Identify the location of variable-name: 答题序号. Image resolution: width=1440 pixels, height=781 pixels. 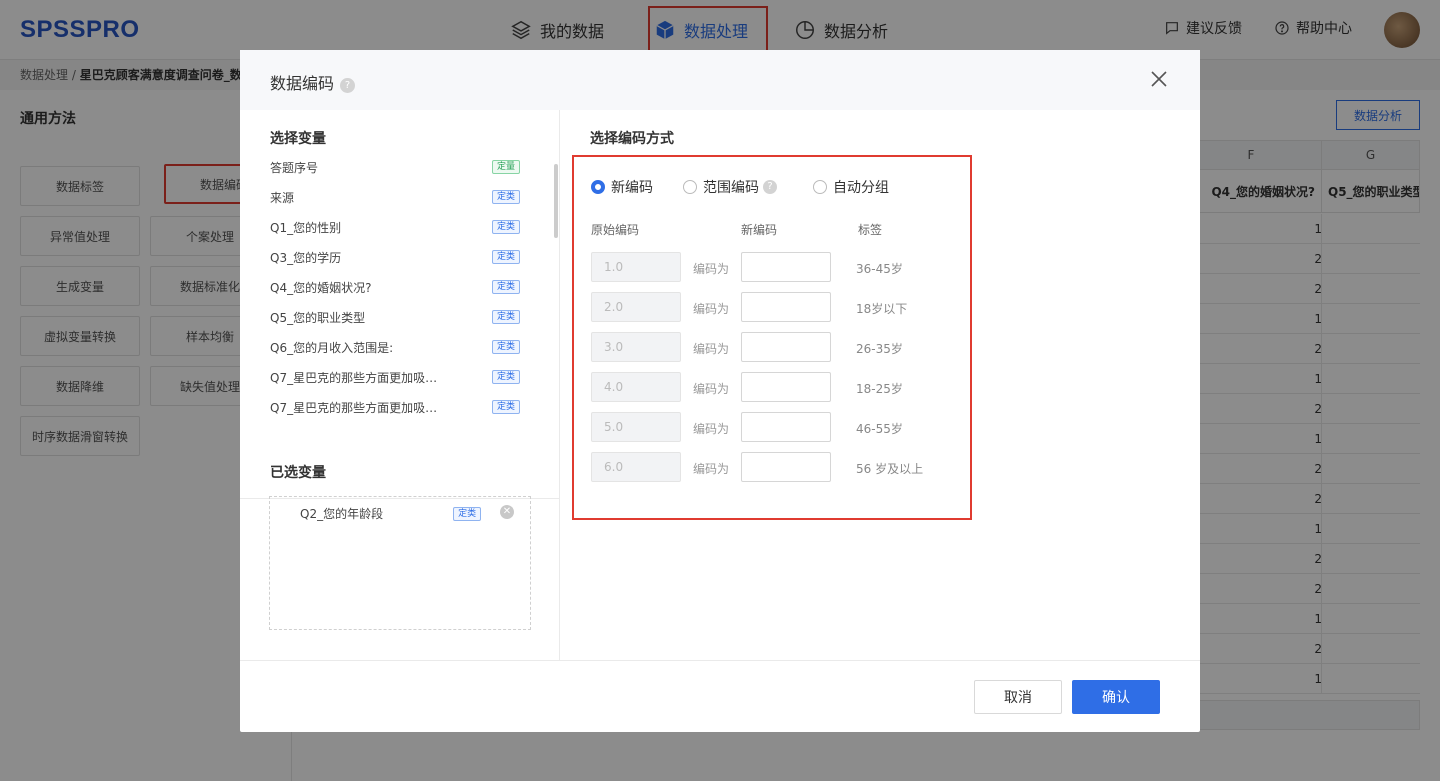
(294, 167).